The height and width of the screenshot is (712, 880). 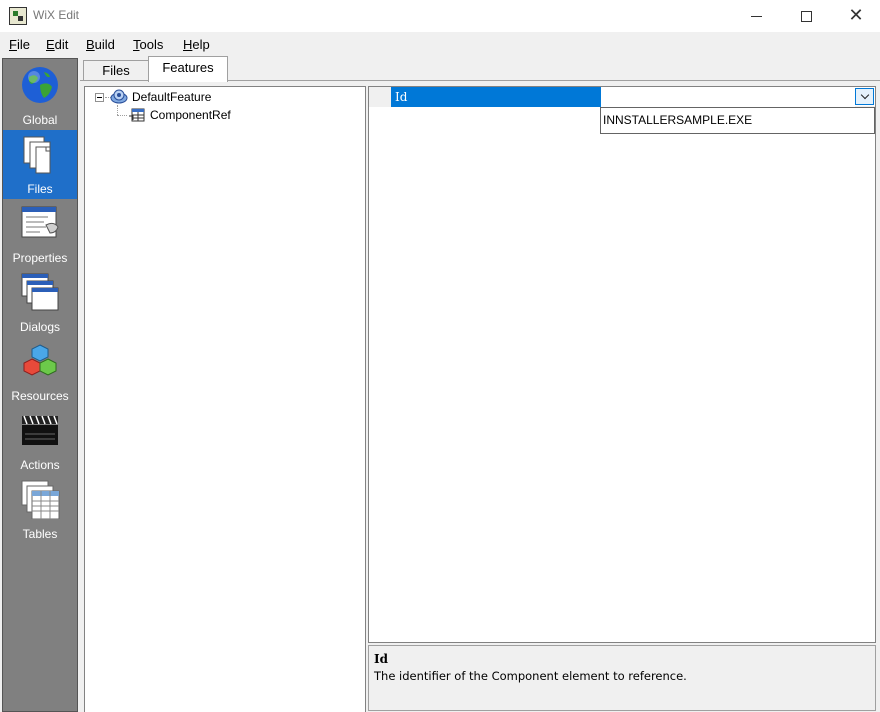 I want to click on maximize-icon, so click(x=806, y=16).